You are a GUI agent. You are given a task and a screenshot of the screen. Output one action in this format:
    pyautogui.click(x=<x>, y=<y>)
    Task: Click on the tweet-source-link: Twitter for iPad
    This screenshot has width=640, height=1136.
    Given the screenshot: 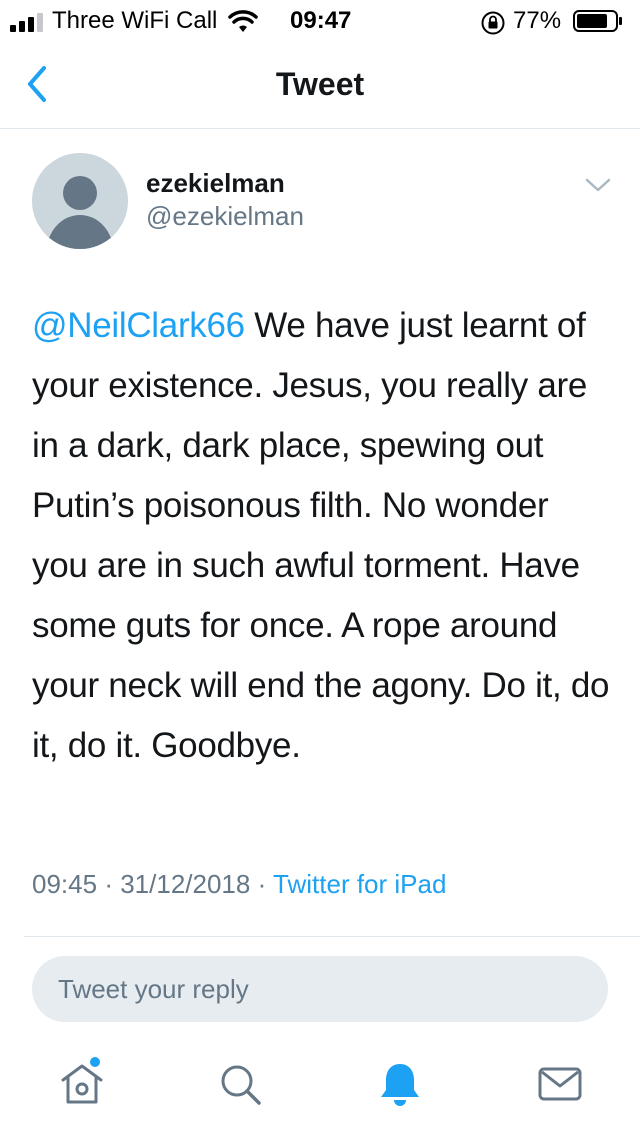 What is the action you would take?
    pyautogui.click(x=359, y=884)
    